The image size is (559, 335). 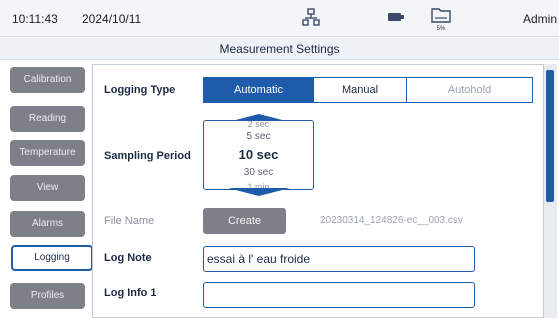 I want to click on tab-view: View, so click(x=47, y=188).